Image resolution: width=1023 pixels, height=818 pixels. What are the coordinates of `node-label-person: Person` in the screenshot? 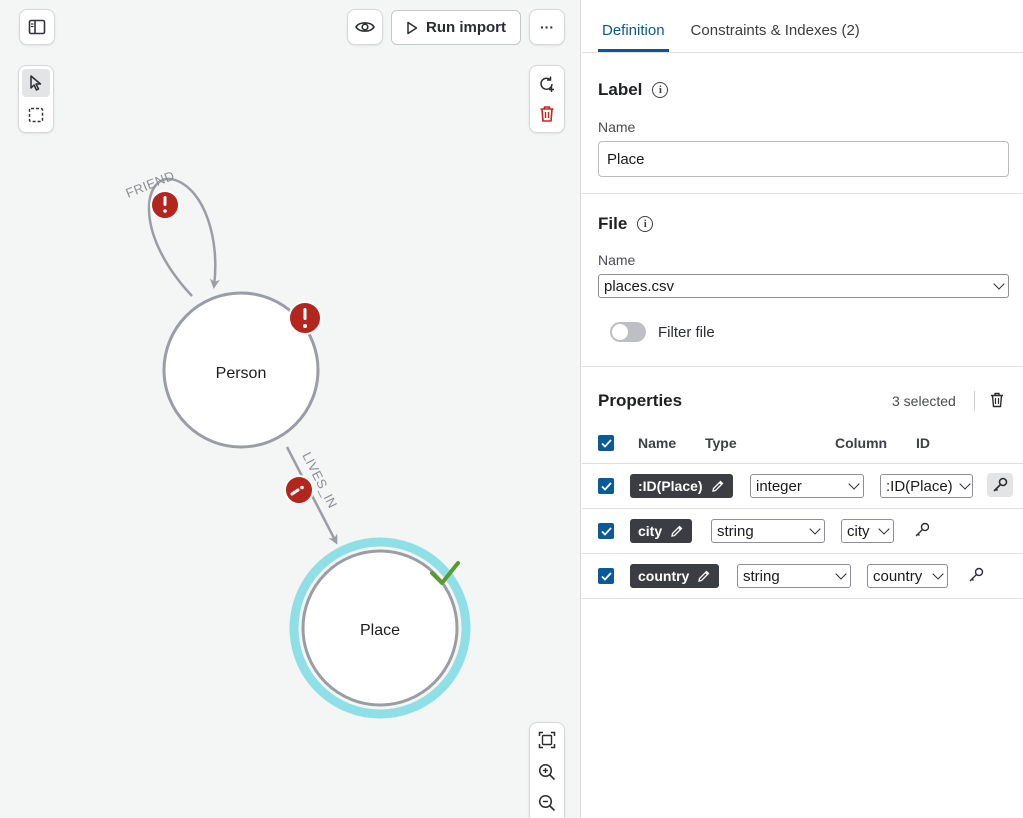 It's located at (241, 373).